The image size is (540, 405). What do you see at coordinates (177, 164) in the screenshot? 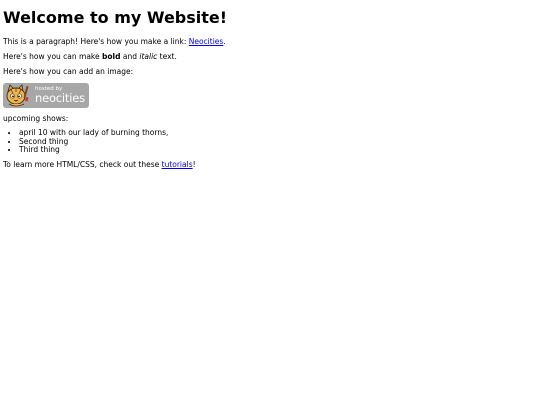
I see `tutorials-link: tutorials` at bounding box center [177, 164].